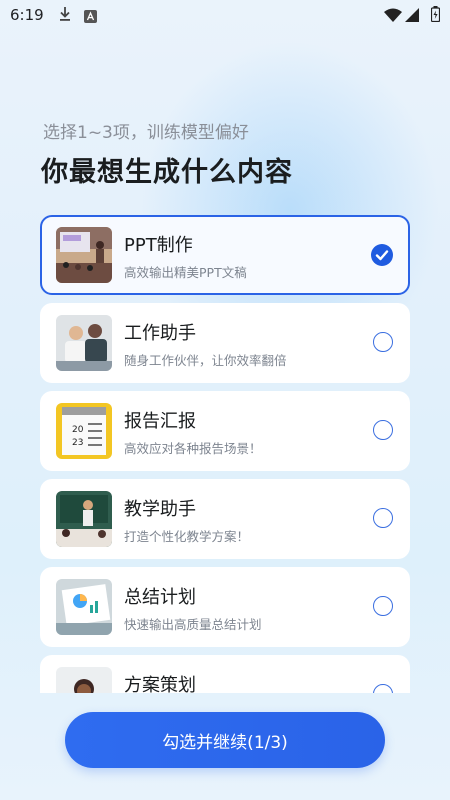 This screenshot has width=450, height=800. Describe the element at coordinates (225, 16) in the screenshot. I see `status-bar: 6:19` at that location.